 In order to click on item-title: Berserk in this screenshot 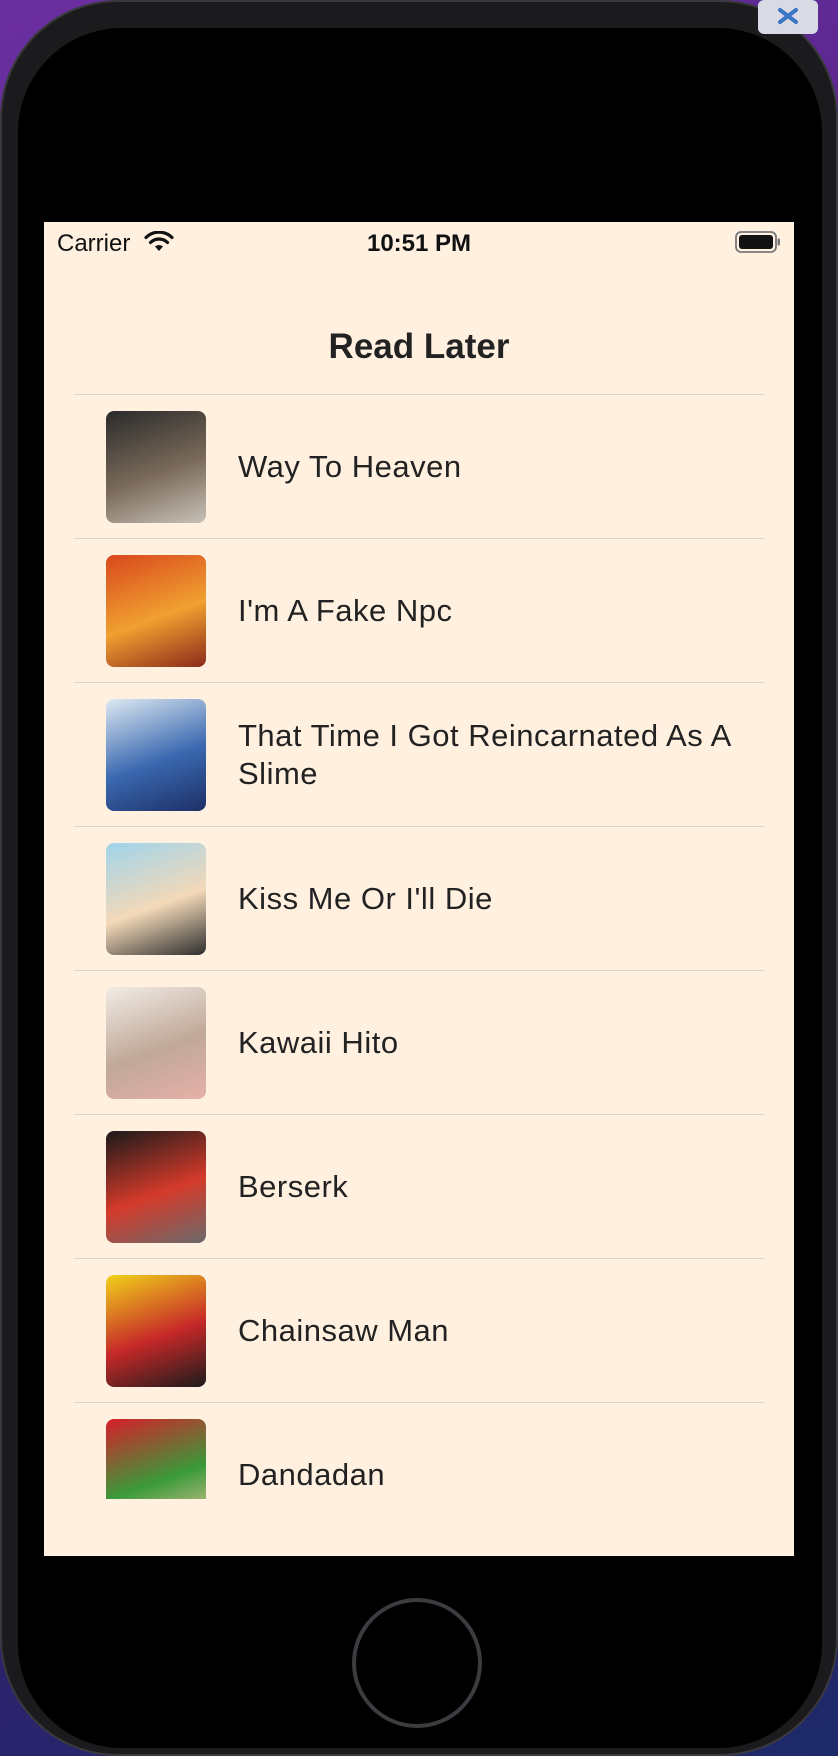, I will do `click(293, 1186)`.